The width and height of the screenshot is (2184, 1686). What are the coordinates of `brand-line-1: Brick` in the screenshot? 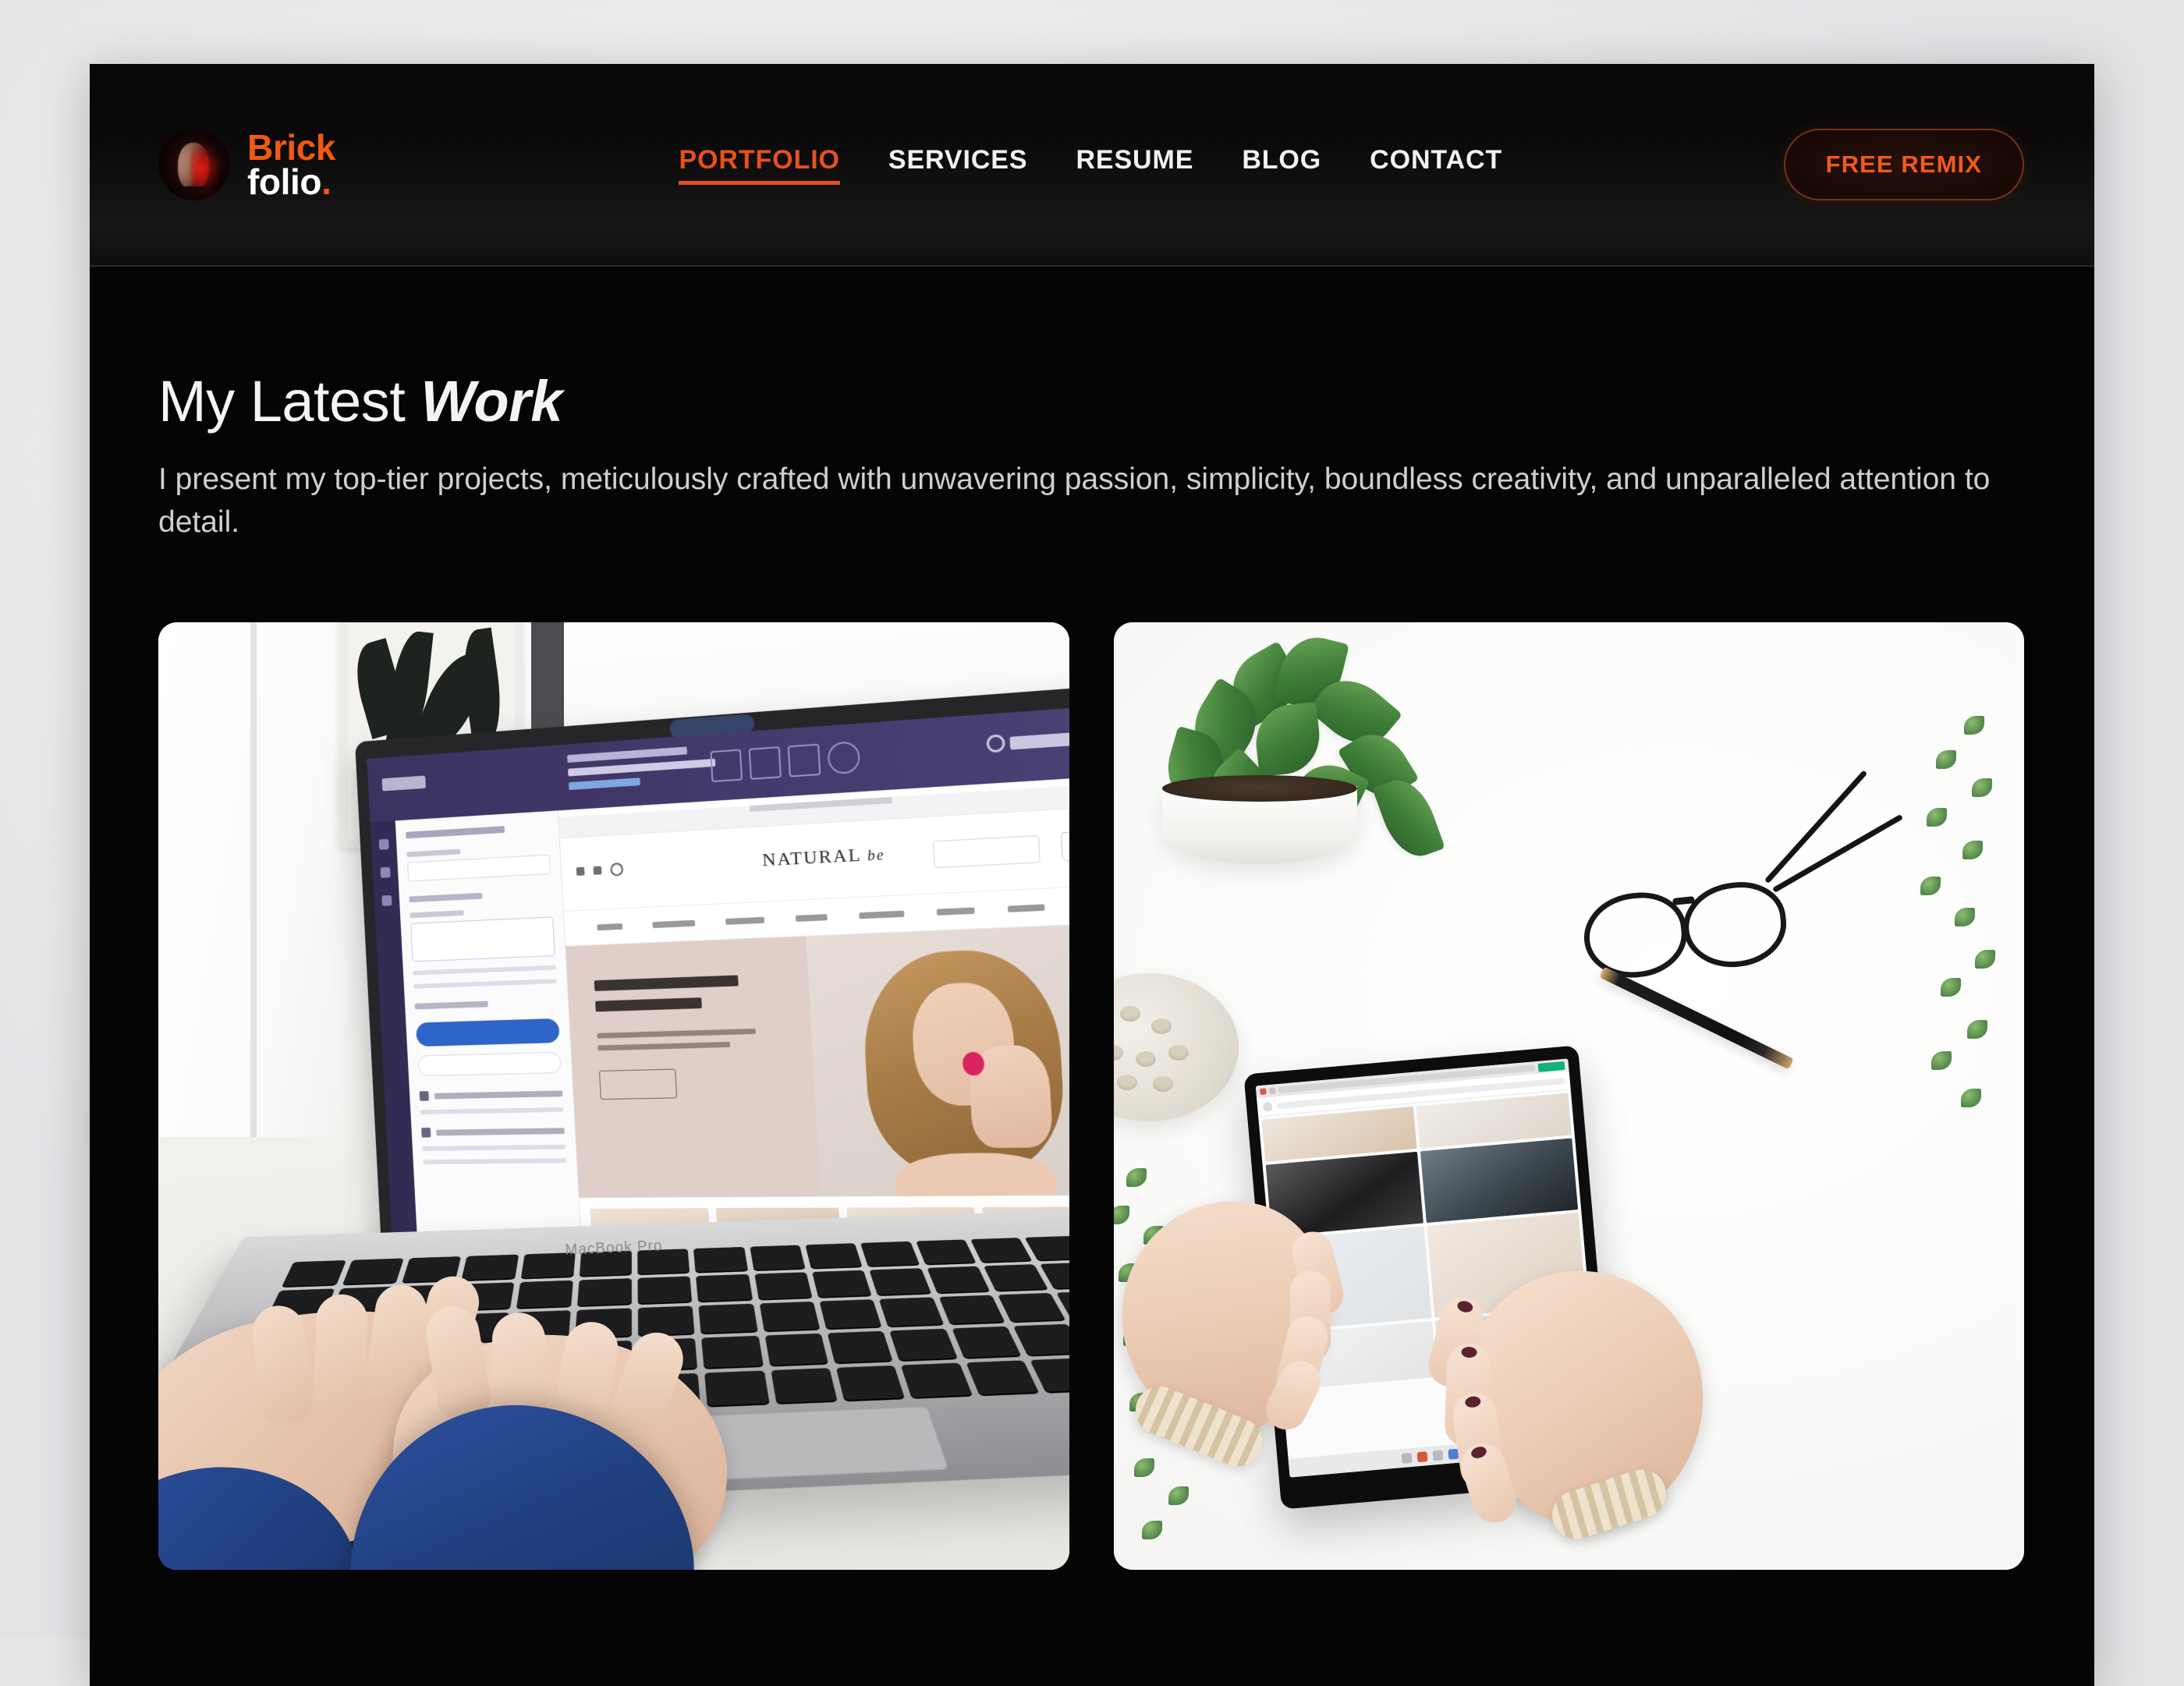 It's located at (291, 147).